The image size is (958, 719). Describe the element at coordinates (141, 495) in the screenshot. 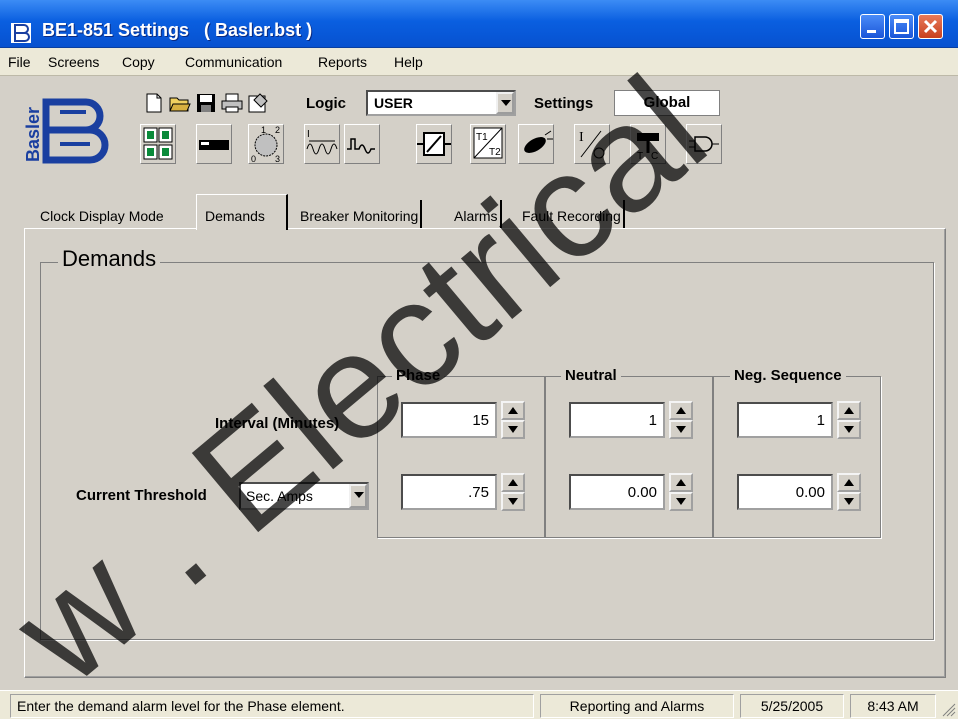

I see `threshold-label: Current Threshold` at that location.